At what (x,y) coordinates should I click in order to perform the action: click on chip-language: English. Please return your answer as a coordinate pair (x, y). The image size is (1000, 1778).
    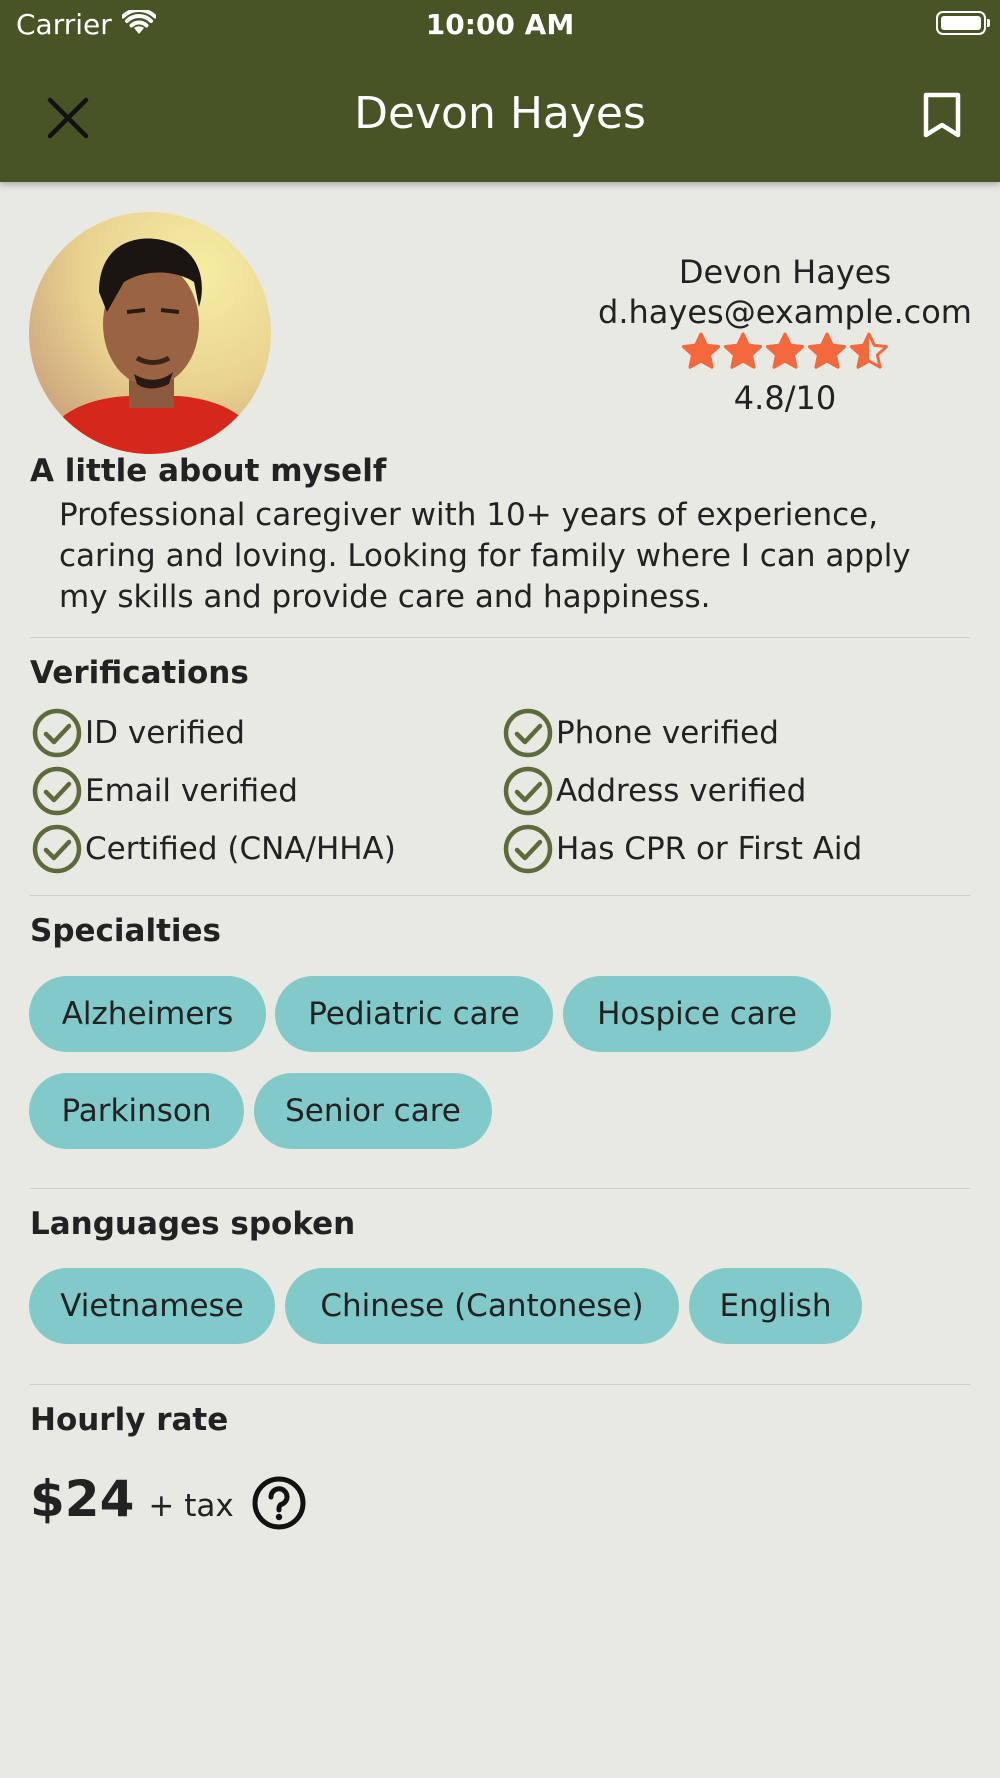
    Looking at the image, I should click on (775, 1306).